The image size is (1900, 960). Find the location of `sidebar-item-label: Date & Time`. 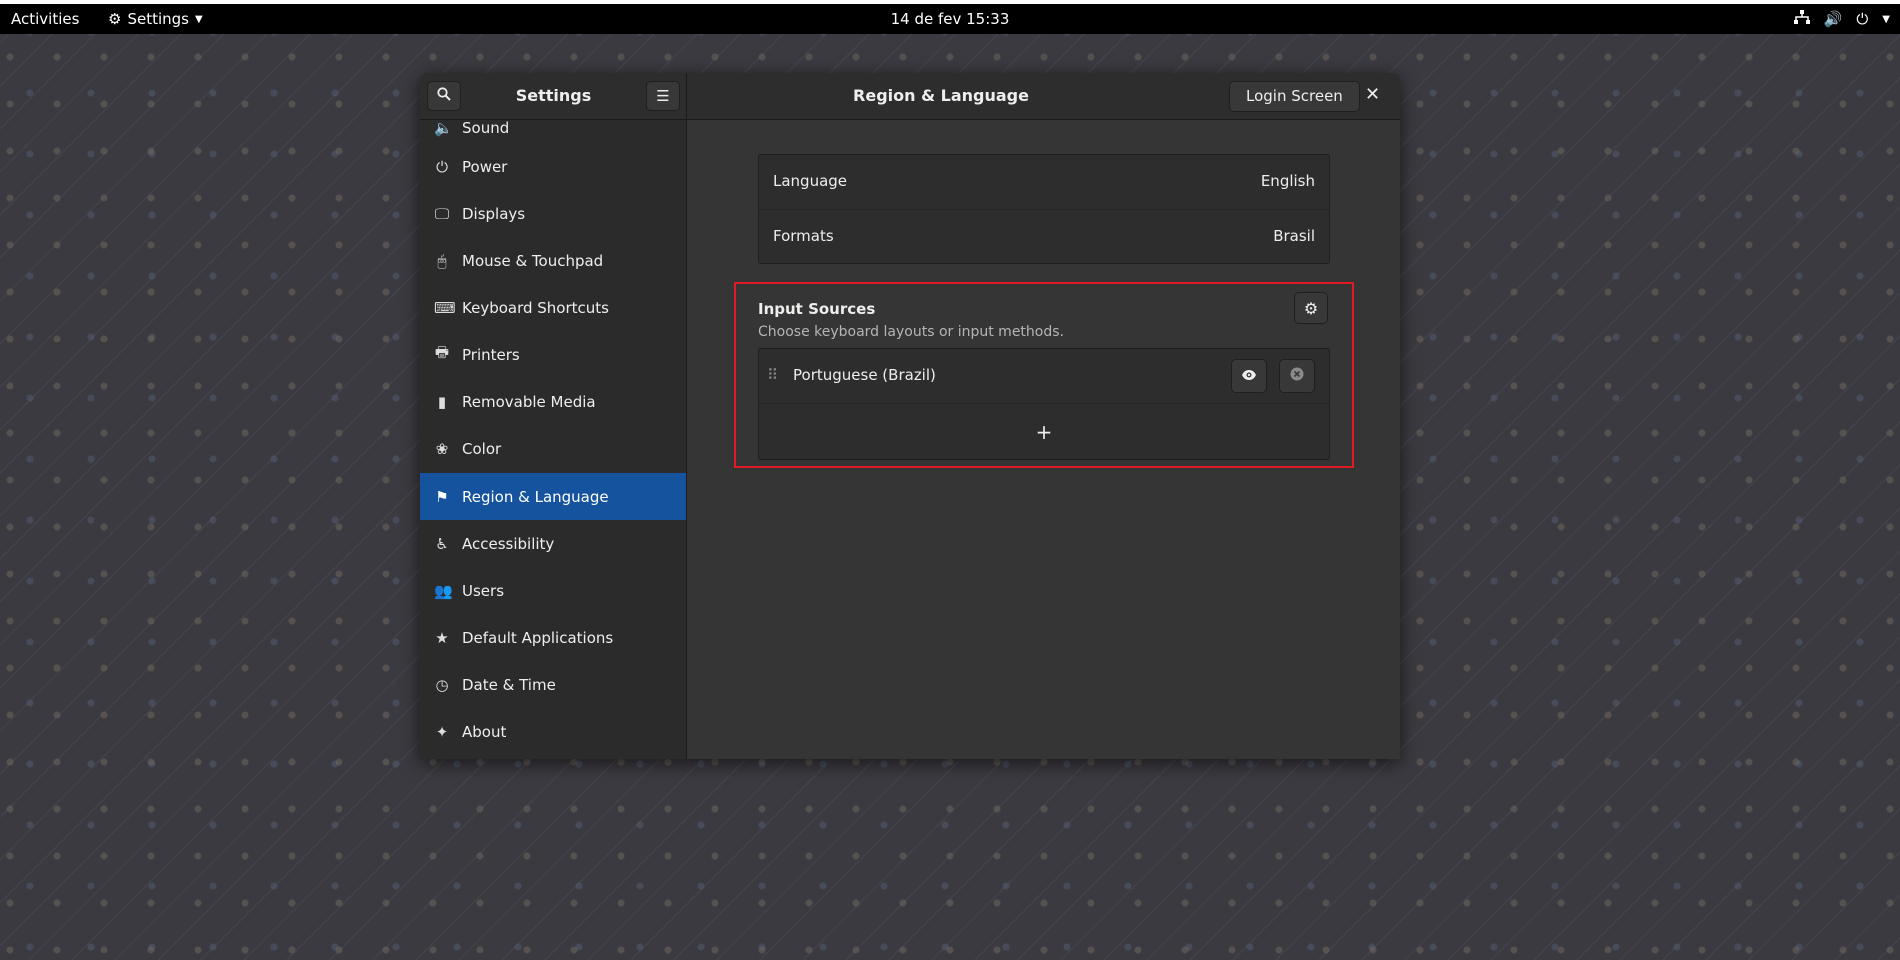

sidebar-item-label: Date & Time is located at coordinates (509, 684).